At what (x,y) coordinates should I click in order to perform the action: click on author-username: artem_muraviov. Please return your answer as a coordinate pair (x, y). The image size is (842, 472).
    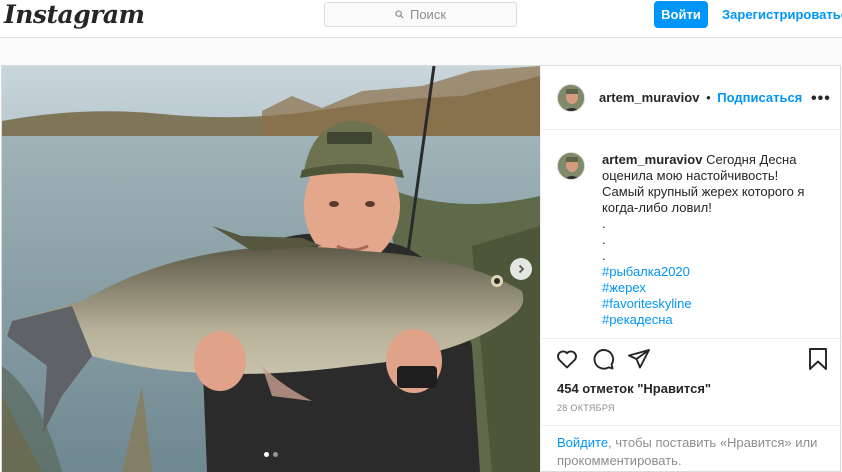
    Looking at the image, I should click on (649, 97).